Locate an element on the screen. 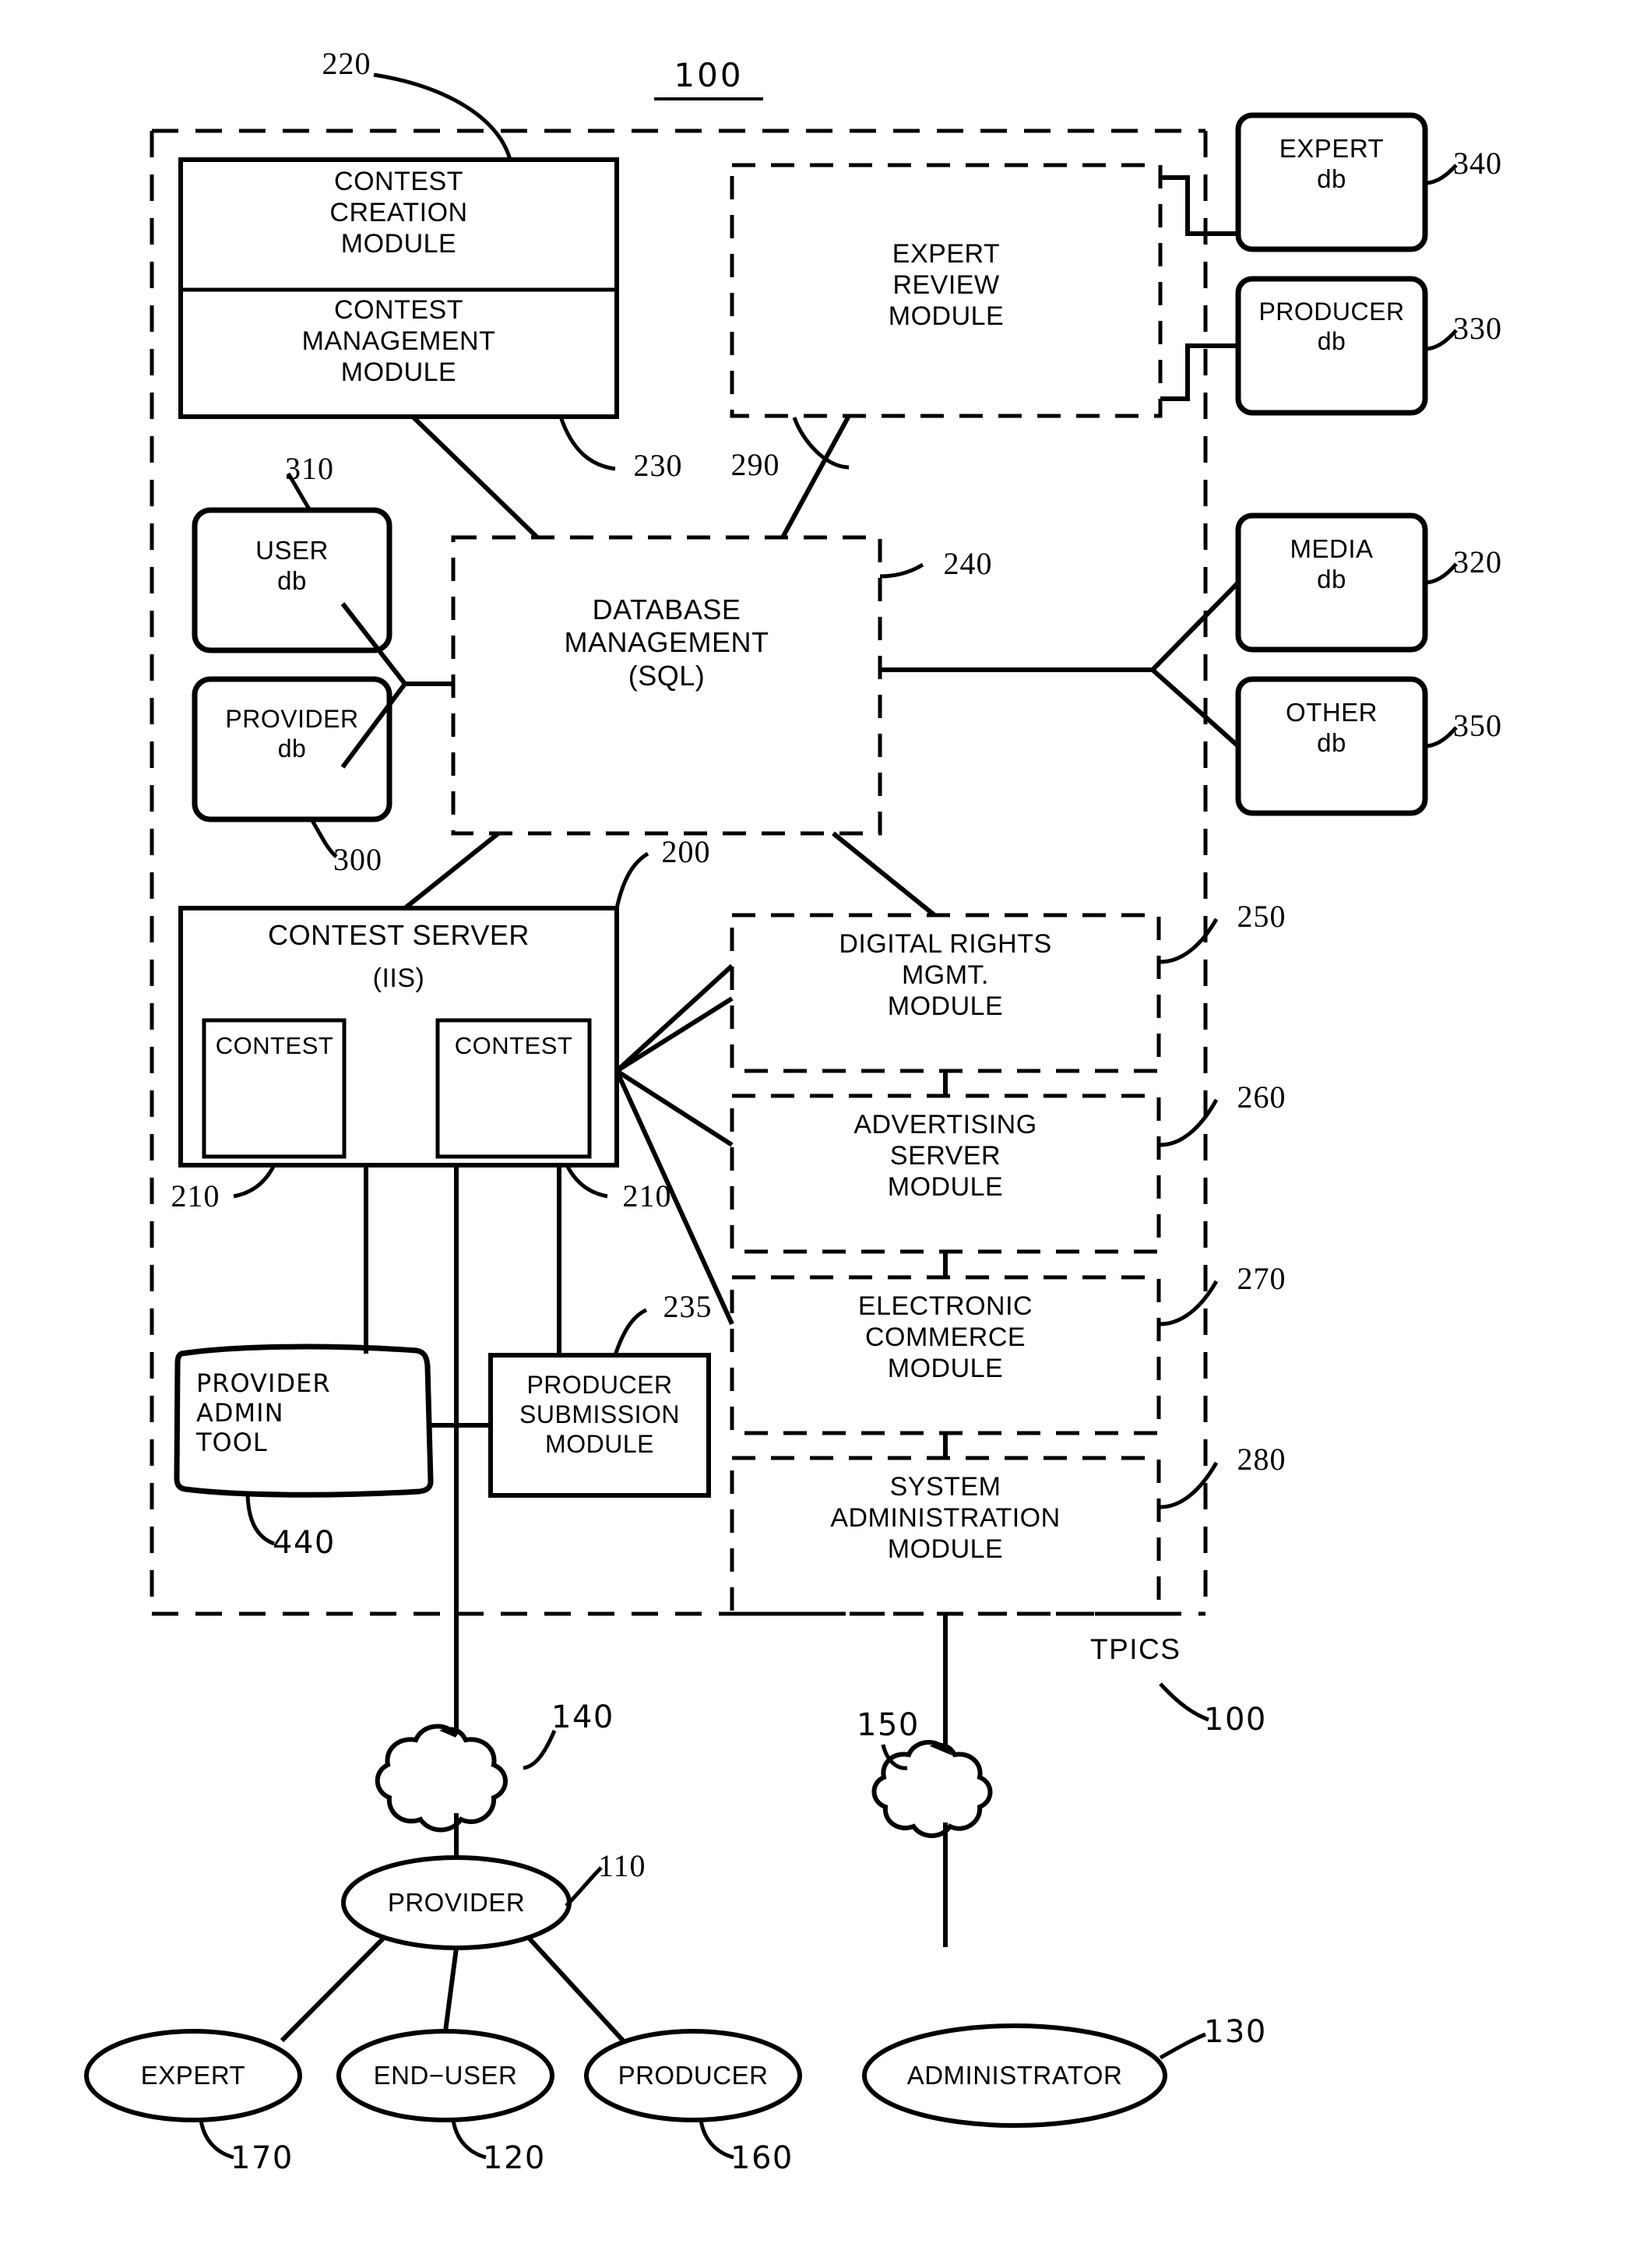 This screenshot has height=2268, width=1626. ref-210-right: 210 is located at coordinates (647, 1195).